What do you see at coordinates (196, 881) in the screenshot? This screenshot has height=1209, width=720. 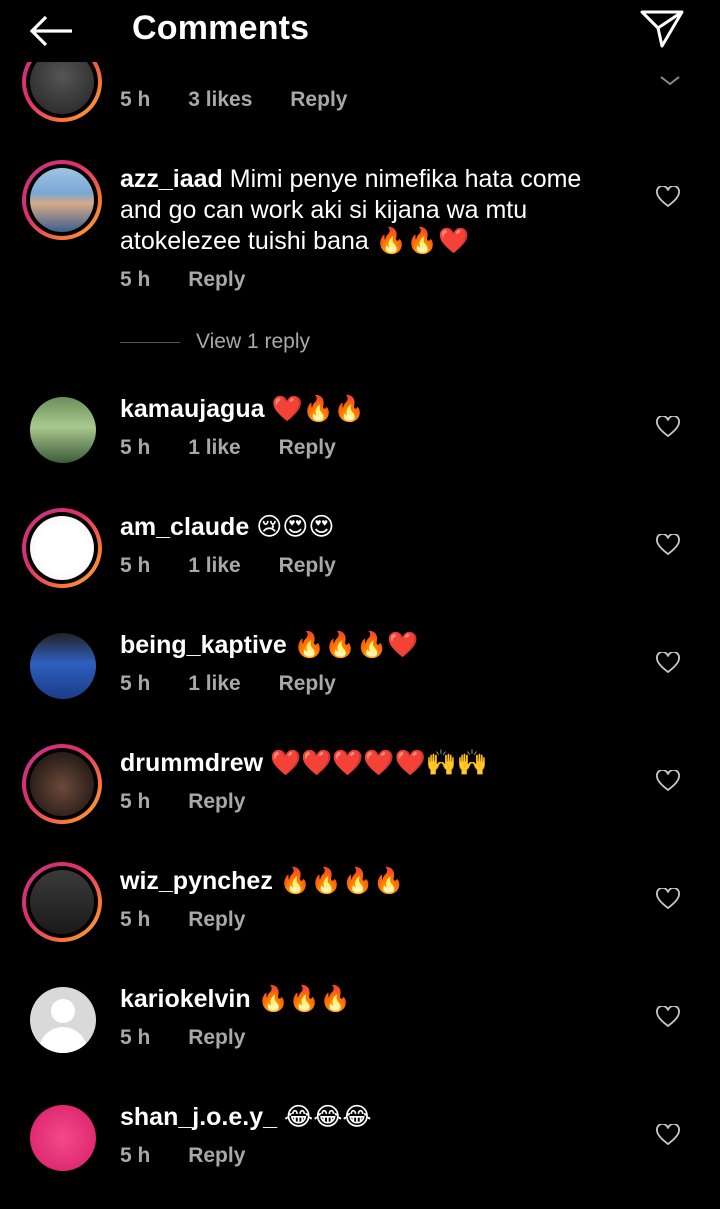 I see `comment-username: wiz_pynchez` at bounding box center [196, 881].